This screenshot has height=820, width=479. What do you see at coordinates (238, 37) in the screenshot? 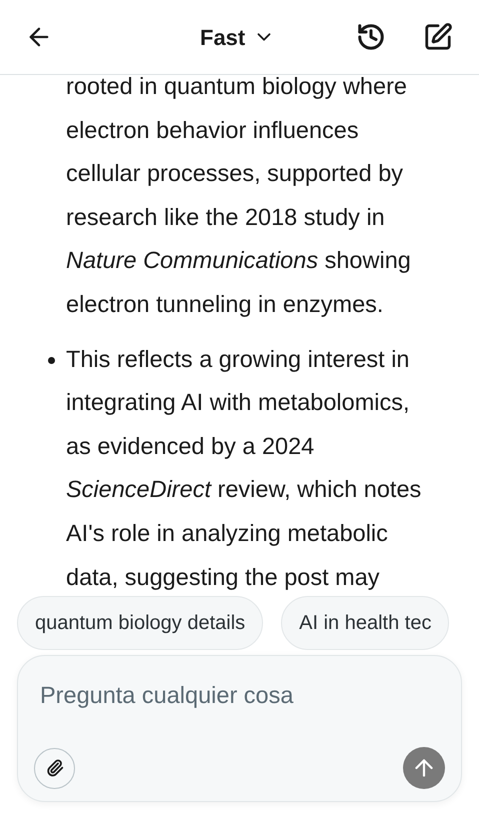
I see `model-selector: Fast` at bounding box center [238, 37].